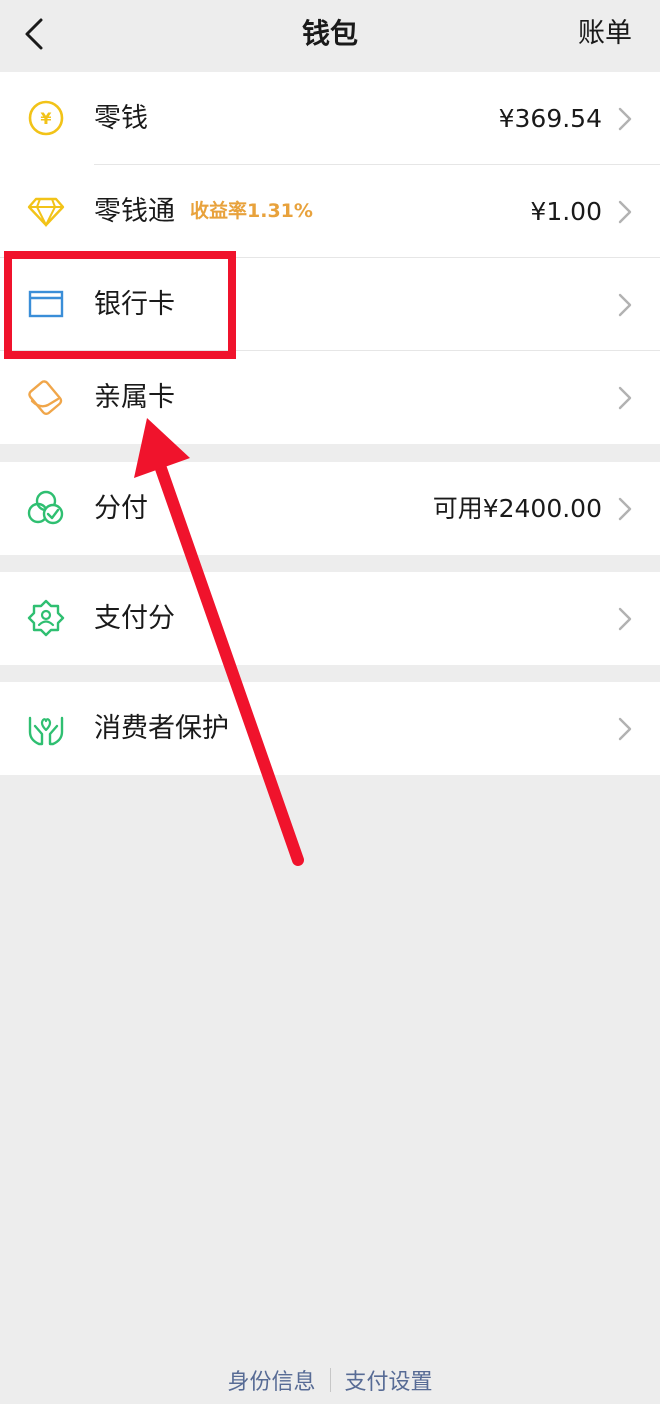  I want to click on footer-links: 身份信息 支付设置, so click(330, 1380).